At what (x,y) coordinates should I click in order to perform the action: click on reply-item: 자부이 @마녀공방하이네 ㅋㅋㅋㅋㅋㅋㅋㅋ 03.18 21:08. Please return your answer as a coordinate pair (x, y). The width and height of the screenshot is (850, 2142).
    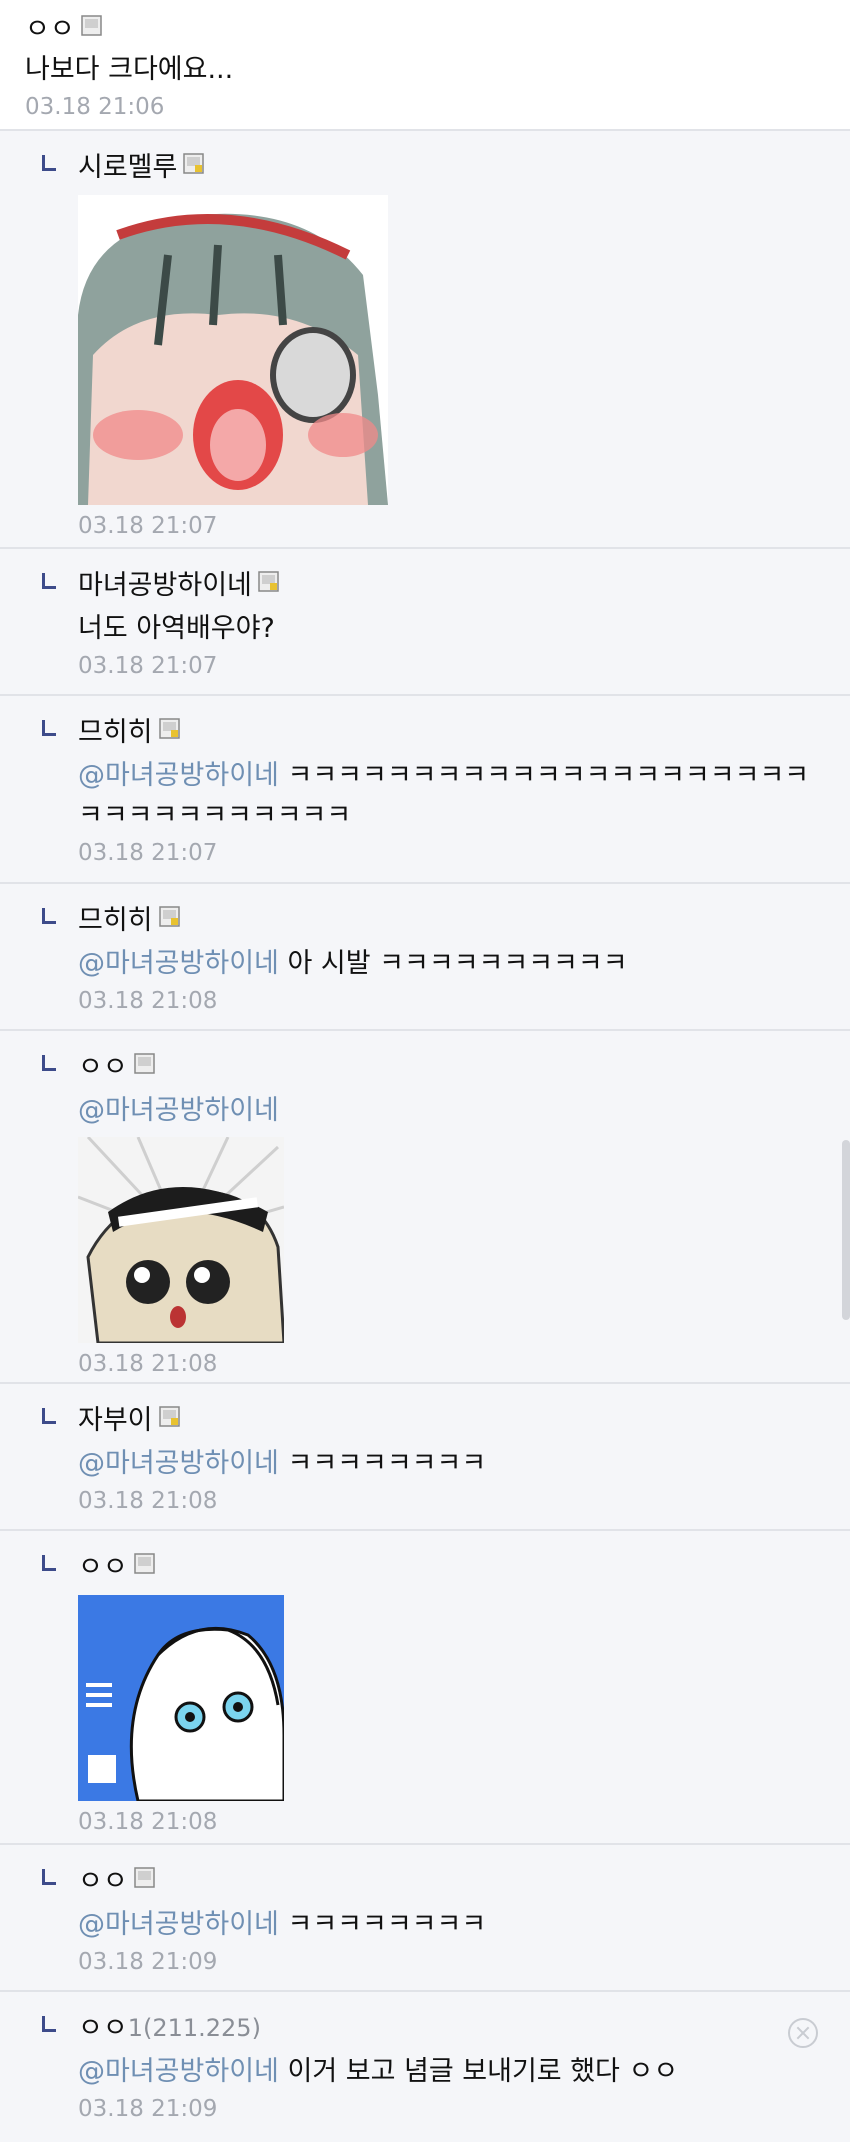
    Looking at the image, I should click on (425, 1457).